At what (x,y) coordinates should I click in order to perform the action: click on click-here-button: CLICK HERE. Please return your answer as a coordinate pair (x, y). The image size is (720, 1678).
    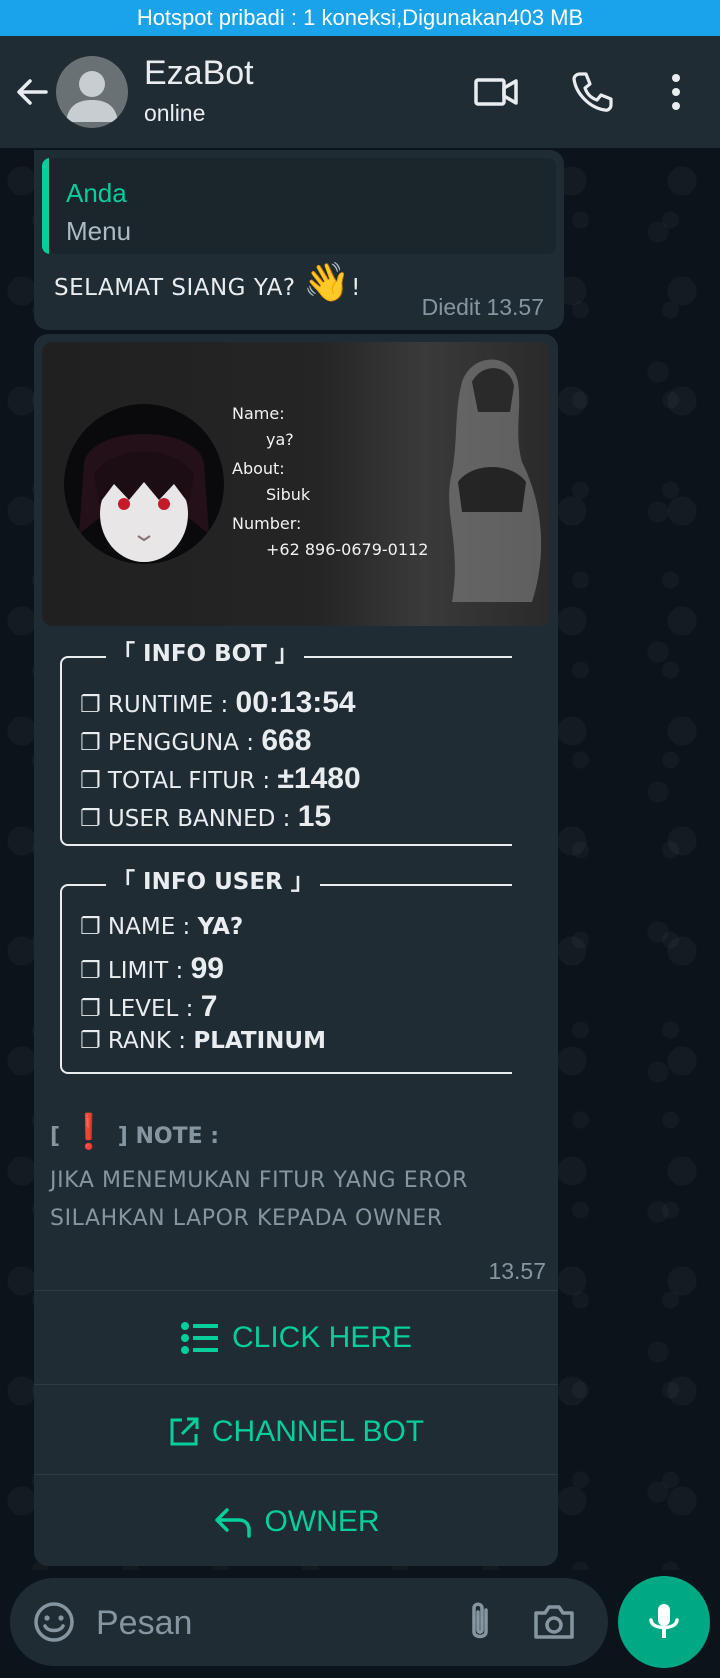
    Looking at the image, I should click on (296, 1337).